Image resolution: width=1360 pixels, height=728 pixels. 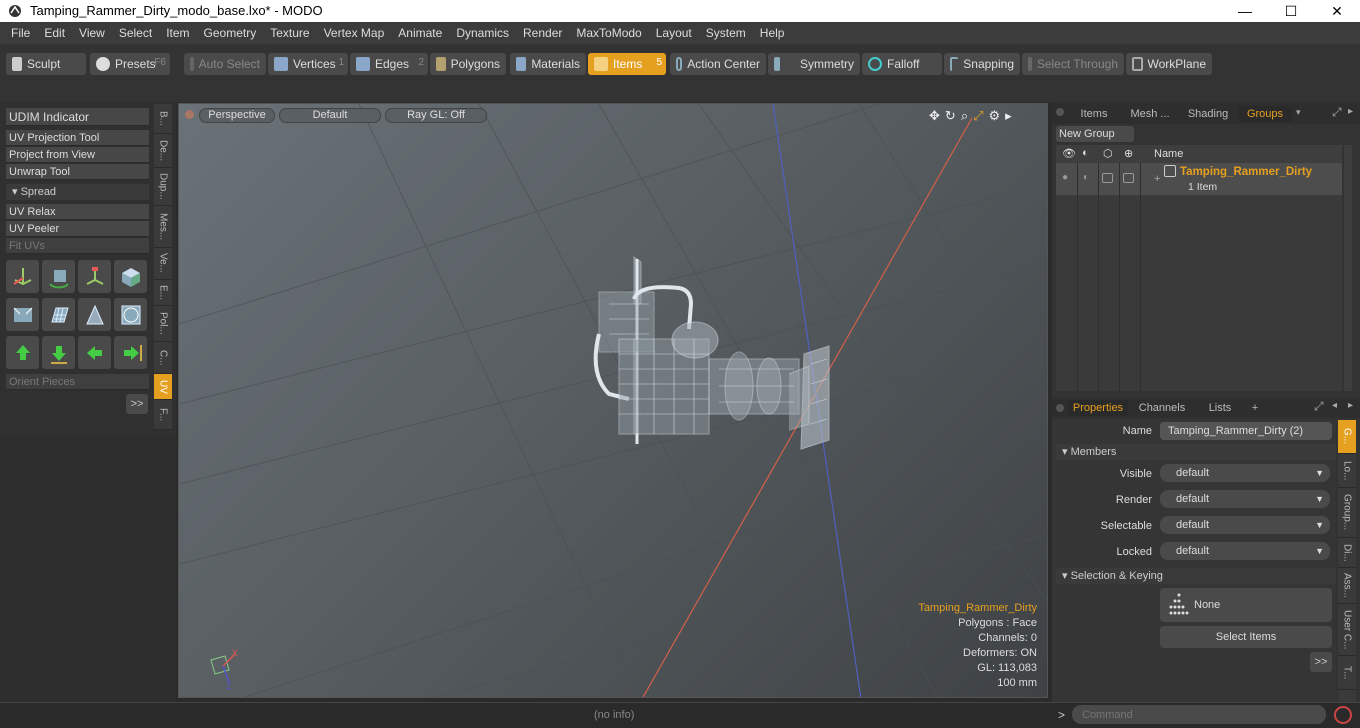 What do you see at coordinates (1073, 64) in the screenshot?
I see `select-through-button: Select Through` at bounding box center [1073, 64].